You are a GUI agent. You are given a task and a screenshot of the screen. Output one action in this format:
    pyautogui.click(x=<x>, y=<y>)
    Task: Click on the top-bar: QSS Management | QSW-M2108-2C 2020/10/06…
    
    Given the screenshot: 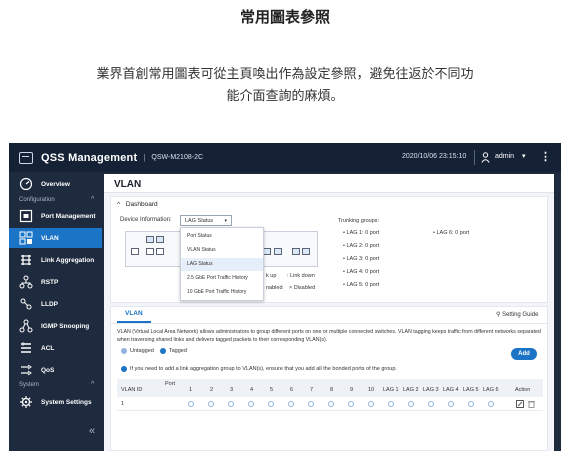 What is the action you would take?
    pyautogui.click(x=285, y=157)
    